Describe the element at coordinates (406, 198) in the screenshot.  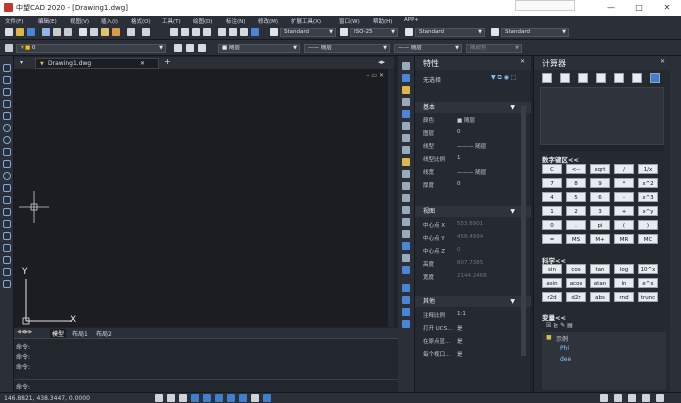
I see `break-icon` at that location.